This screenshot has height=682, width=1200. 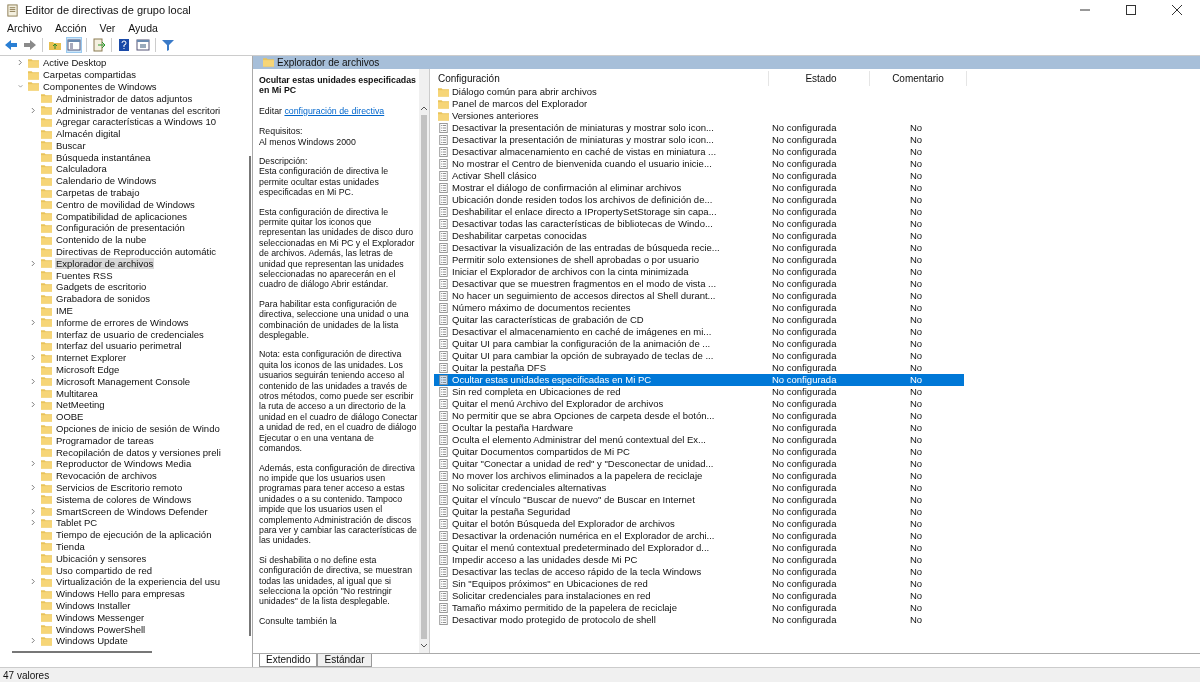 I want to click on tree-item: Buscar, so click(x=71, y=145).